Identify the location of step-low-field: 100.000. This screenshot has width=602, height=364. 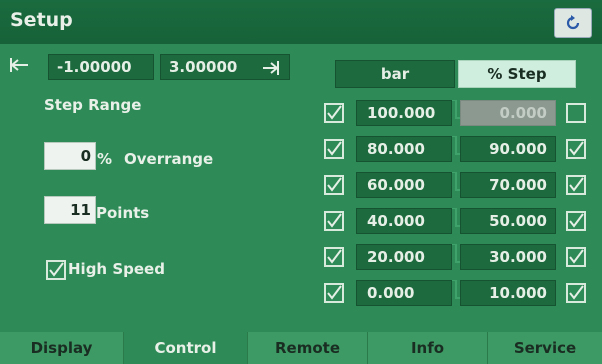
(404, 113).